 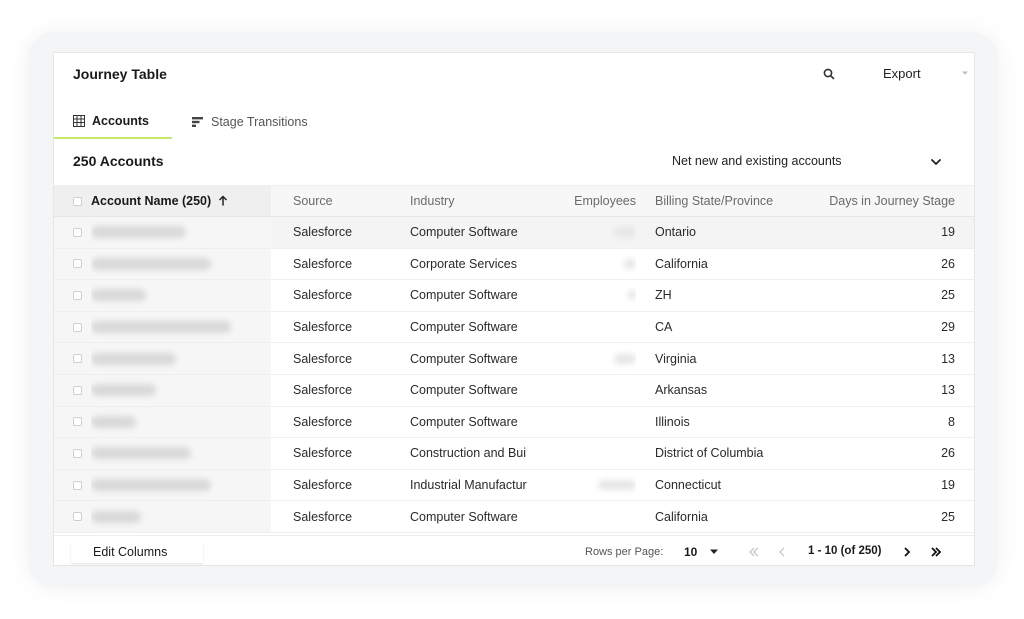 What do you see at coordinates (887, 201) in the screenshot?
I see `col-days-in-stage: Days in Journey Stage` at bounding box center [887, 201].